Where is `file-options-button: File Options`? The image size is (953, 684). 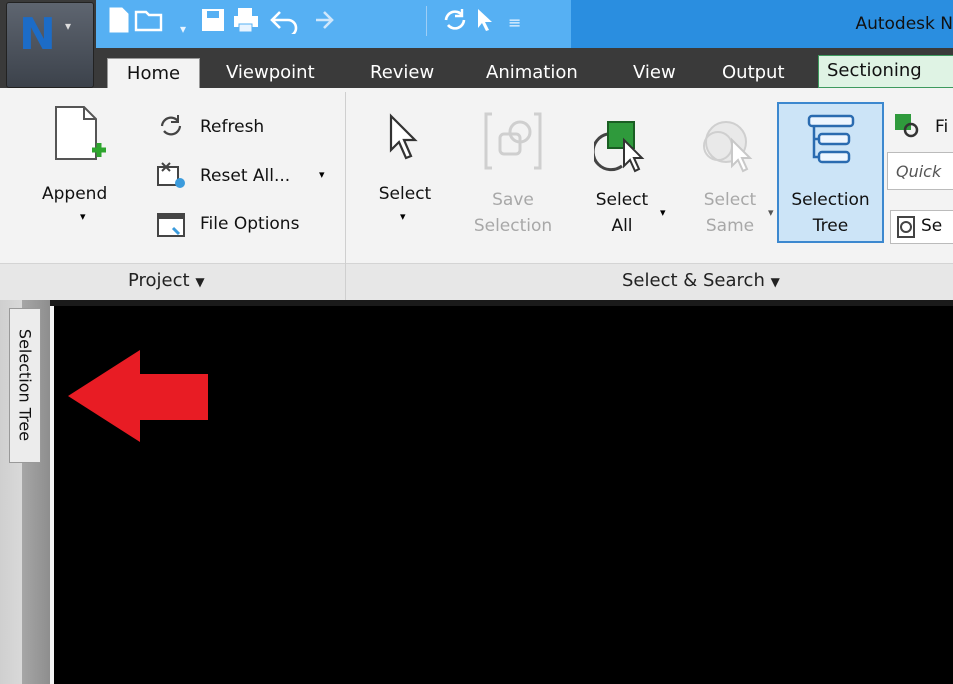 file-options-button: File Options is located at coordinates (249, 224).